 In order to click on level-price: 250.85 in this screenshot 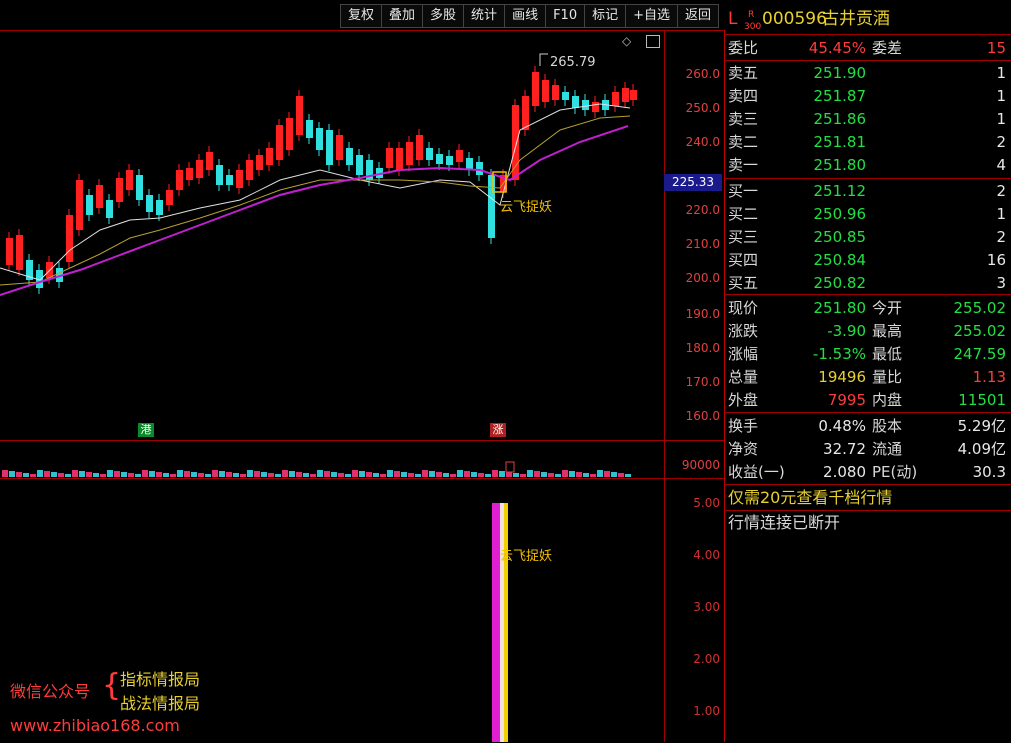, I will do `click(840, 237)`.